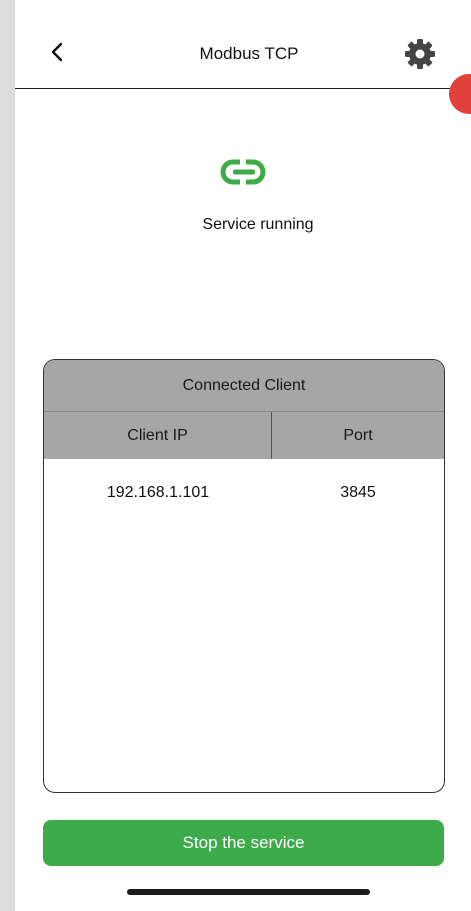  Describe the element at coordinates (258, 224) in the screenshot. I see `status-text: Service running` at that location.